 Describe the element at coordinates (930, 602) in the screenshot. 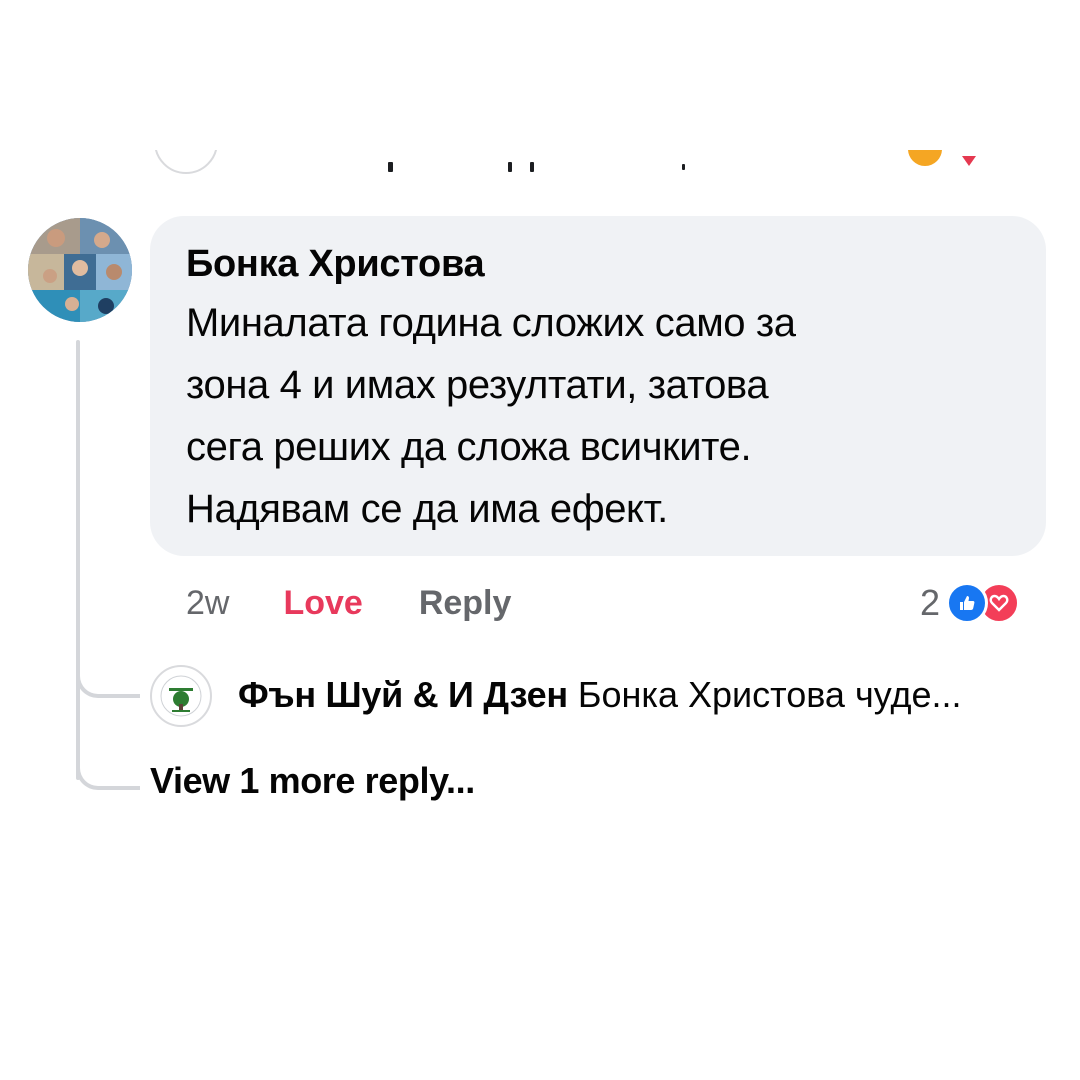

I see `reaction-count: 2` at that location.